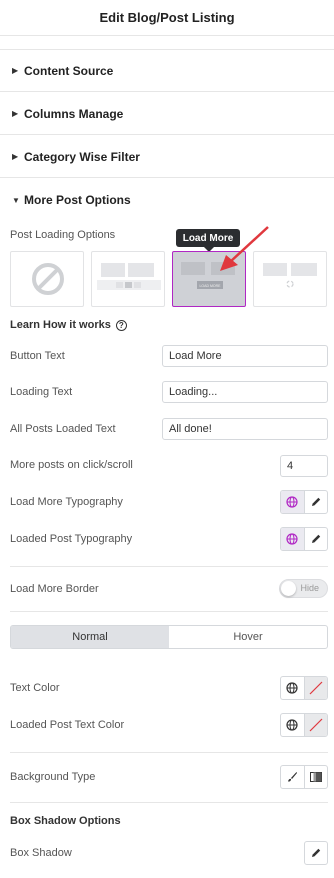  Describe the element at coordinates (63, 429) in the screenshot. I see `all-loaded-text-label: All Posts Loaded Text` at that location.